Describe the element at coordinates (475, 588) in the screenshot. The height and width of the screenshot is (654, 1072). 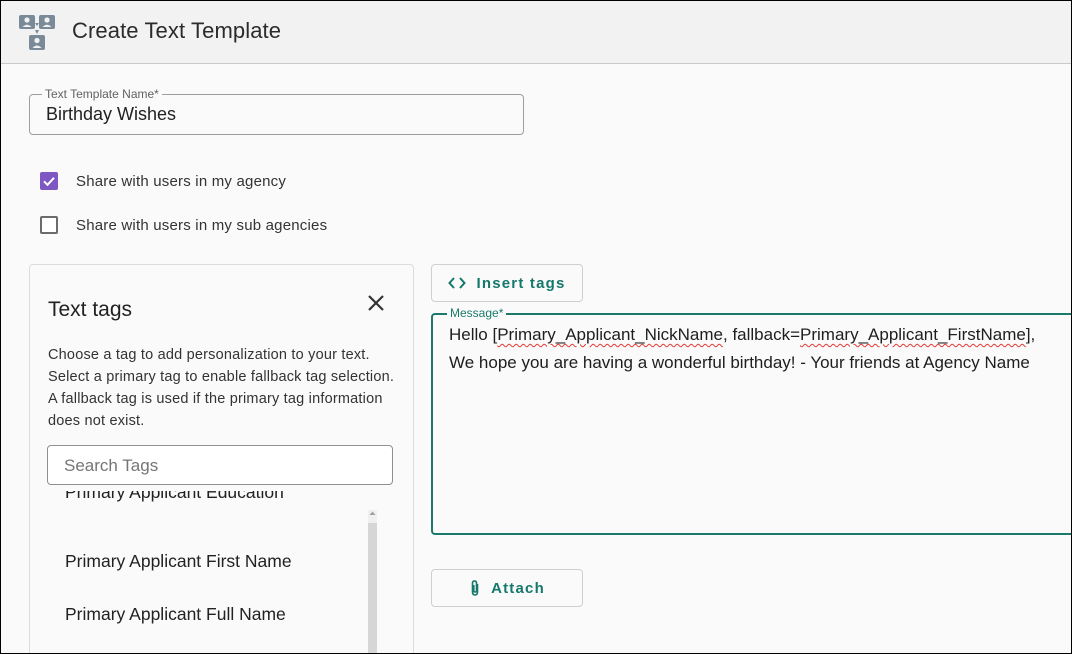
I see `paperclip-icon` at that location.